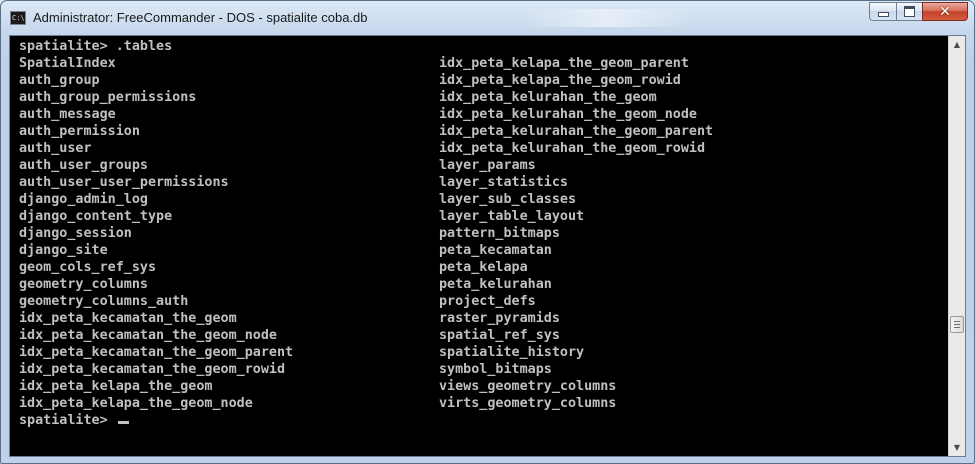 Image resolution: width=975 pixels, height=464 pixels. Describe the element at coordinates (576, 131) in the screenshot. I see `table-name-right: idx_peta_kelurahan_the_geom_parent` at that location.